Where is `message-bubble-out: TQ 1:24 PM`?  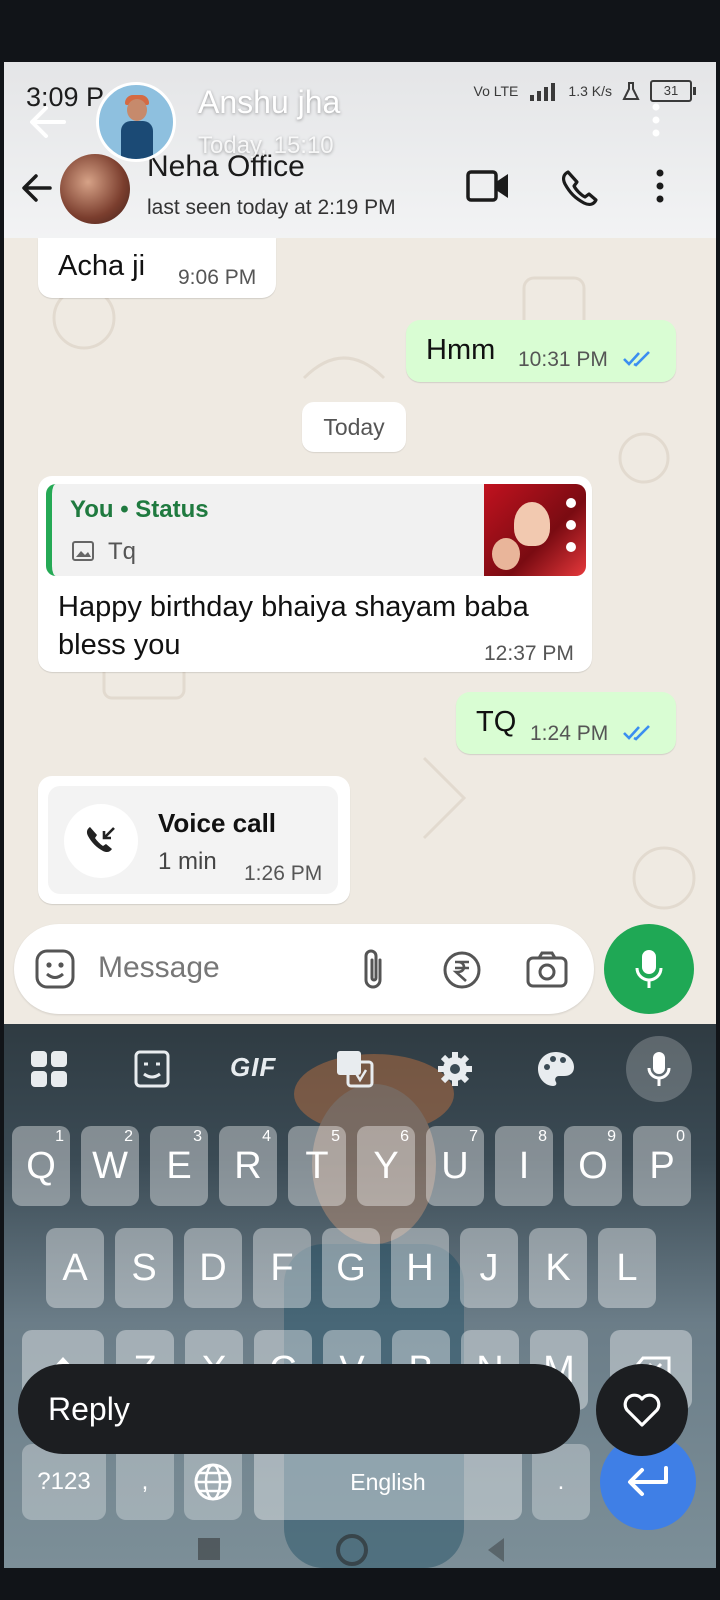
message-bubble-out: TQ 1:24 PM is located at coordinates (566, 723).